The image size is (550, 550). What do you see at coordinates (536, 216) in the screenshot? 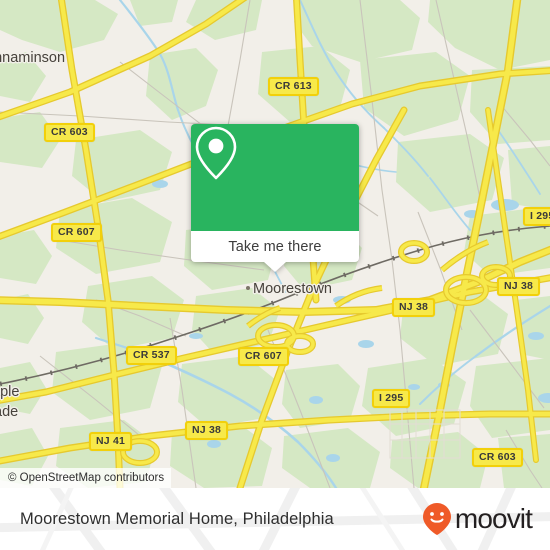
I see `road-shield-i-295-e: I 295` at bounding box center [536, 216].